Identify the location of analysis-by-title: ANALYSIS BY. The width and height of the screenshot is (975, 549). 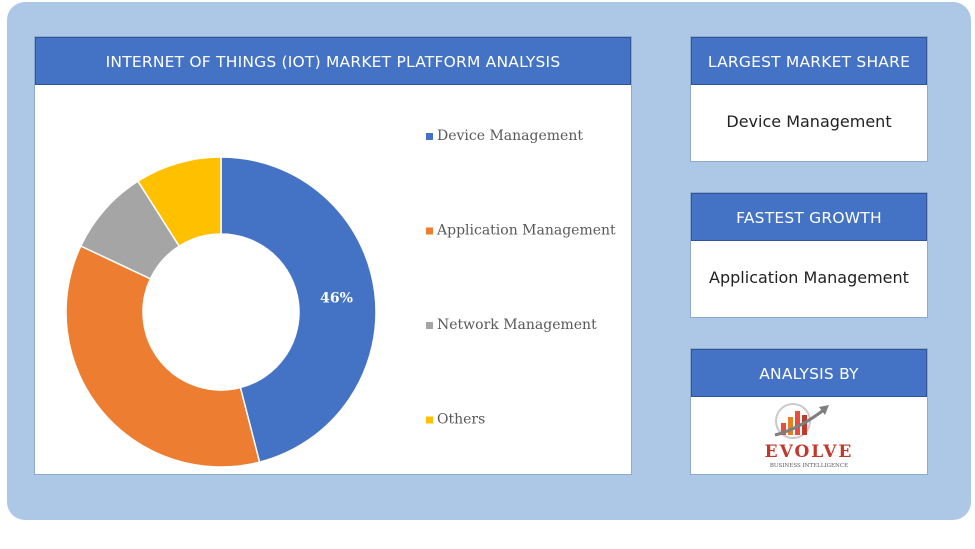
(809, 373).